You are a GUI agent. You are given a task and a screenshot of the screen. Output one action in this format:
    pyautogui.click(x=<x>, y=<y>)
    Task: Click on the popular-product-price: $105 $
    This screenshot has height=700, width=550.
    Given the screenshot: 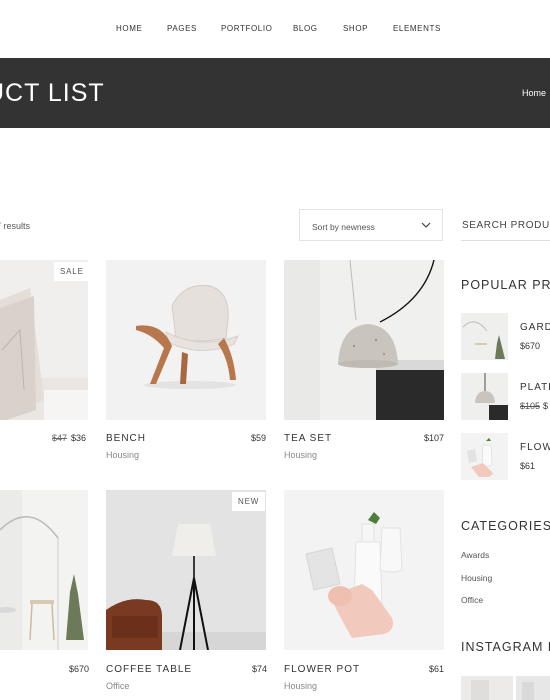 What is the action you would take?
    pyautogui.click(x=534, y=406)
    